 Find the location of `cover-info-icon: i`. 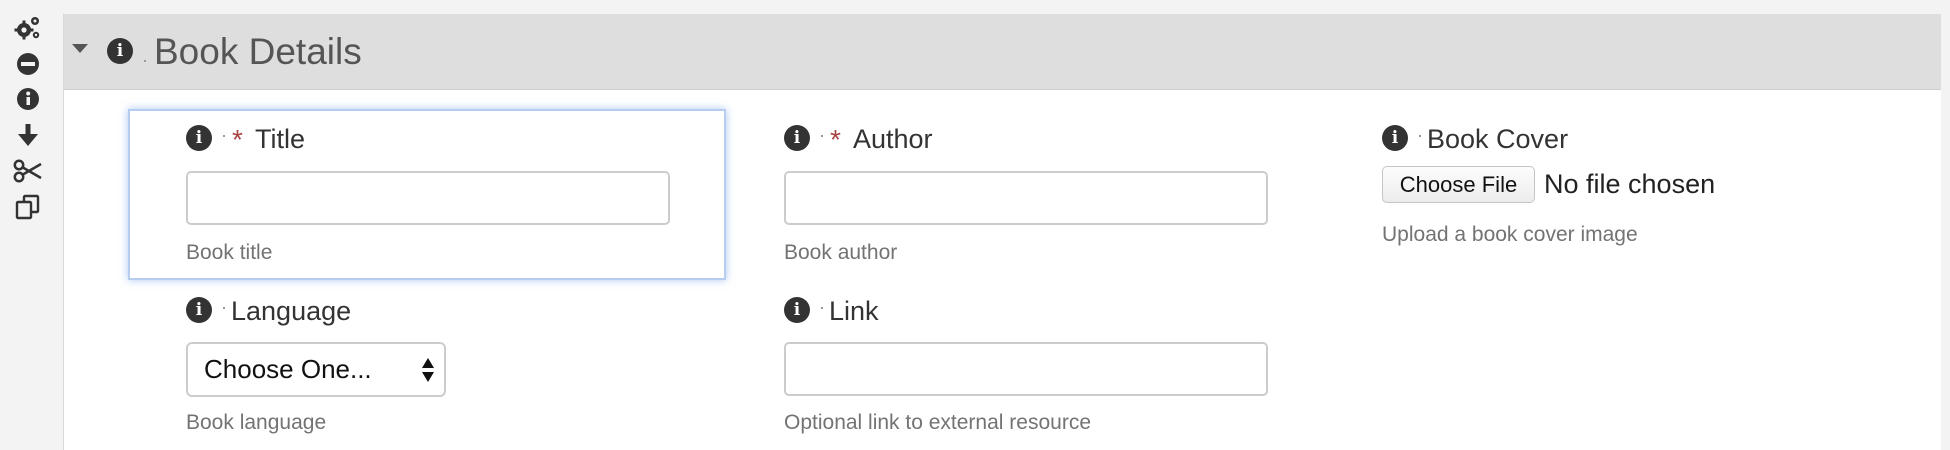

cover-info-icon: i is located at coordinates (1395, 138).